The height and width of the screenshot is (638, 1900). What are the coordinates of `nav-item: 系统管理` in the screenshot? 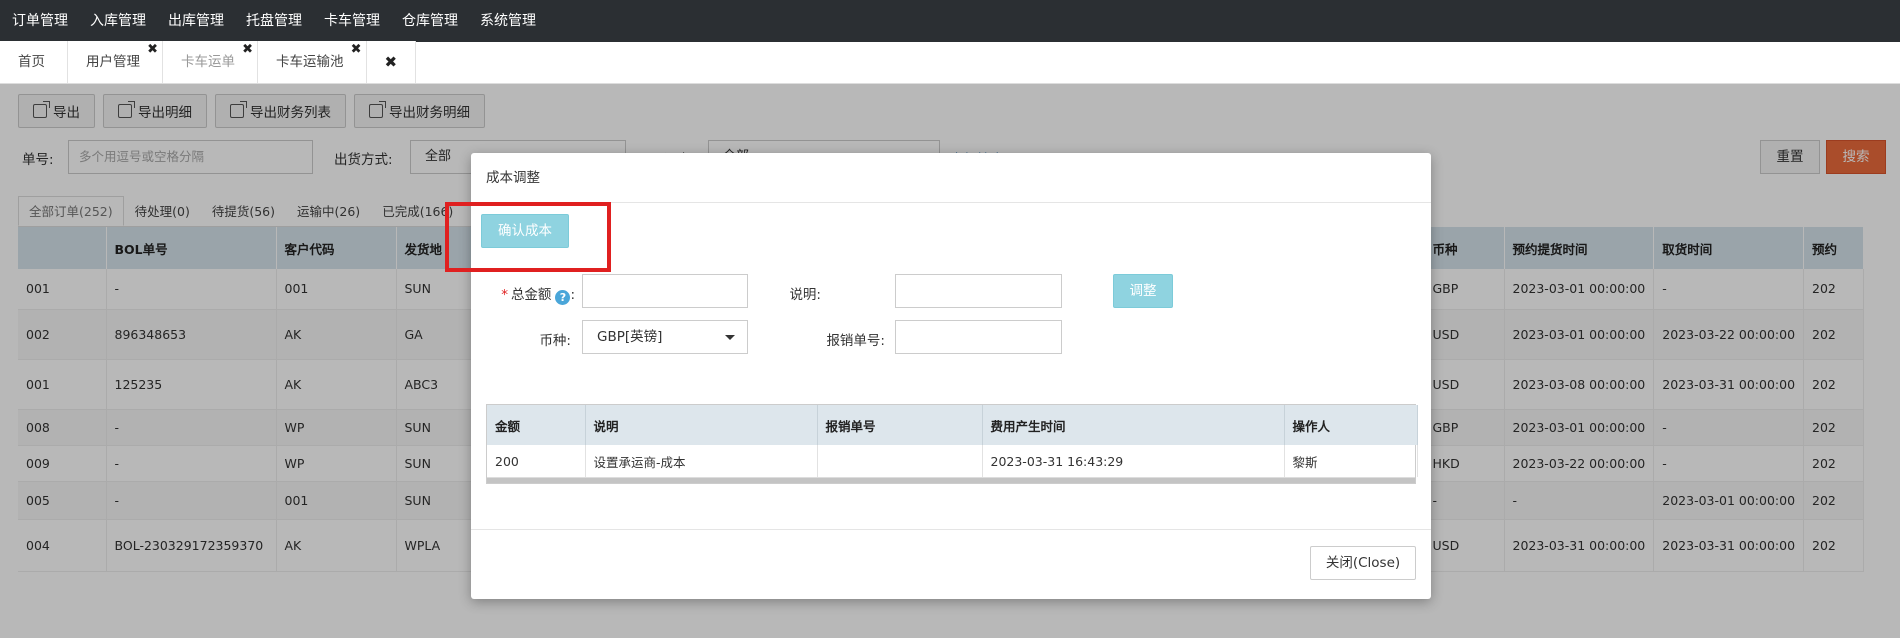 It's located at (511, 21).